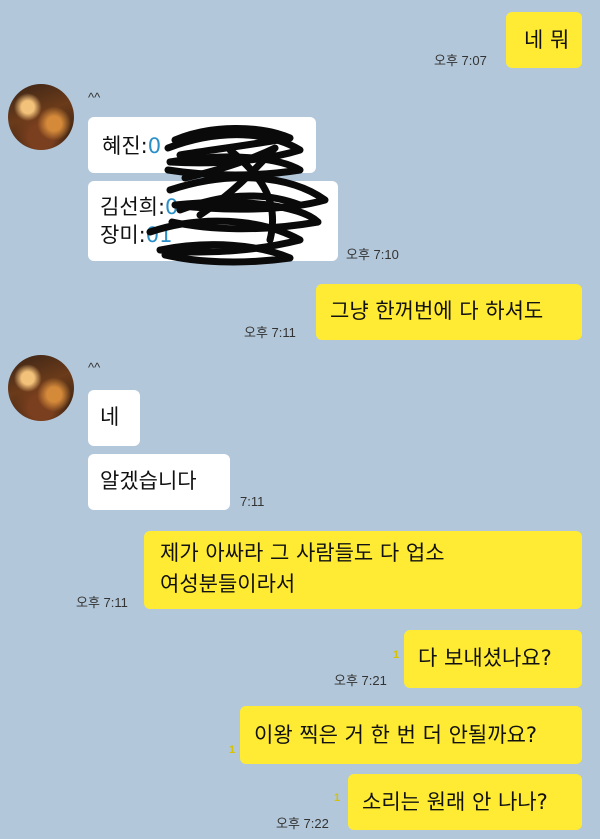 The width and height of the screenshot is (600, 839). Describe the element at coordinates (202, 145) in the screenshot. I see `message-bubble-incoming: 혜진:0` at that location.